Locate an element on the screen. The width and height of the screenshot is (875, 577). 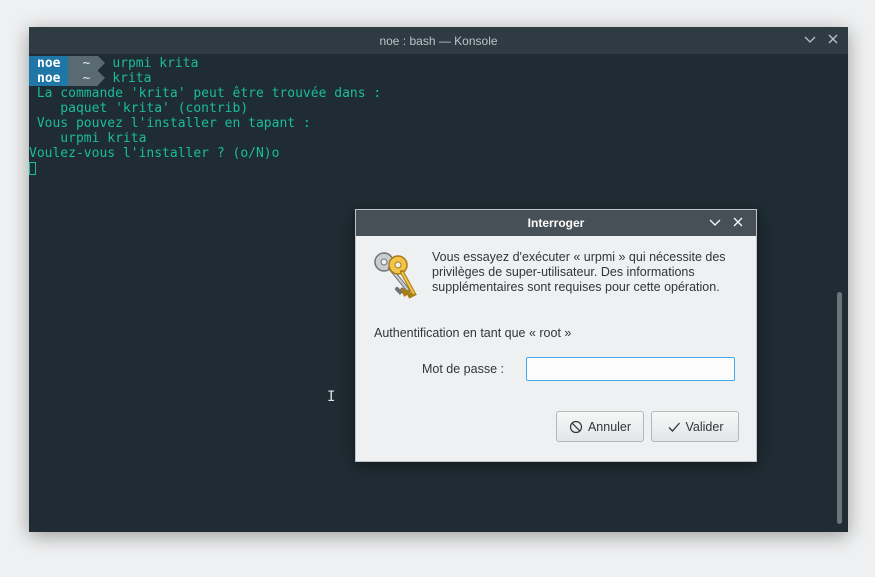
prompt-command: krita is located at coordinates (132, 78).